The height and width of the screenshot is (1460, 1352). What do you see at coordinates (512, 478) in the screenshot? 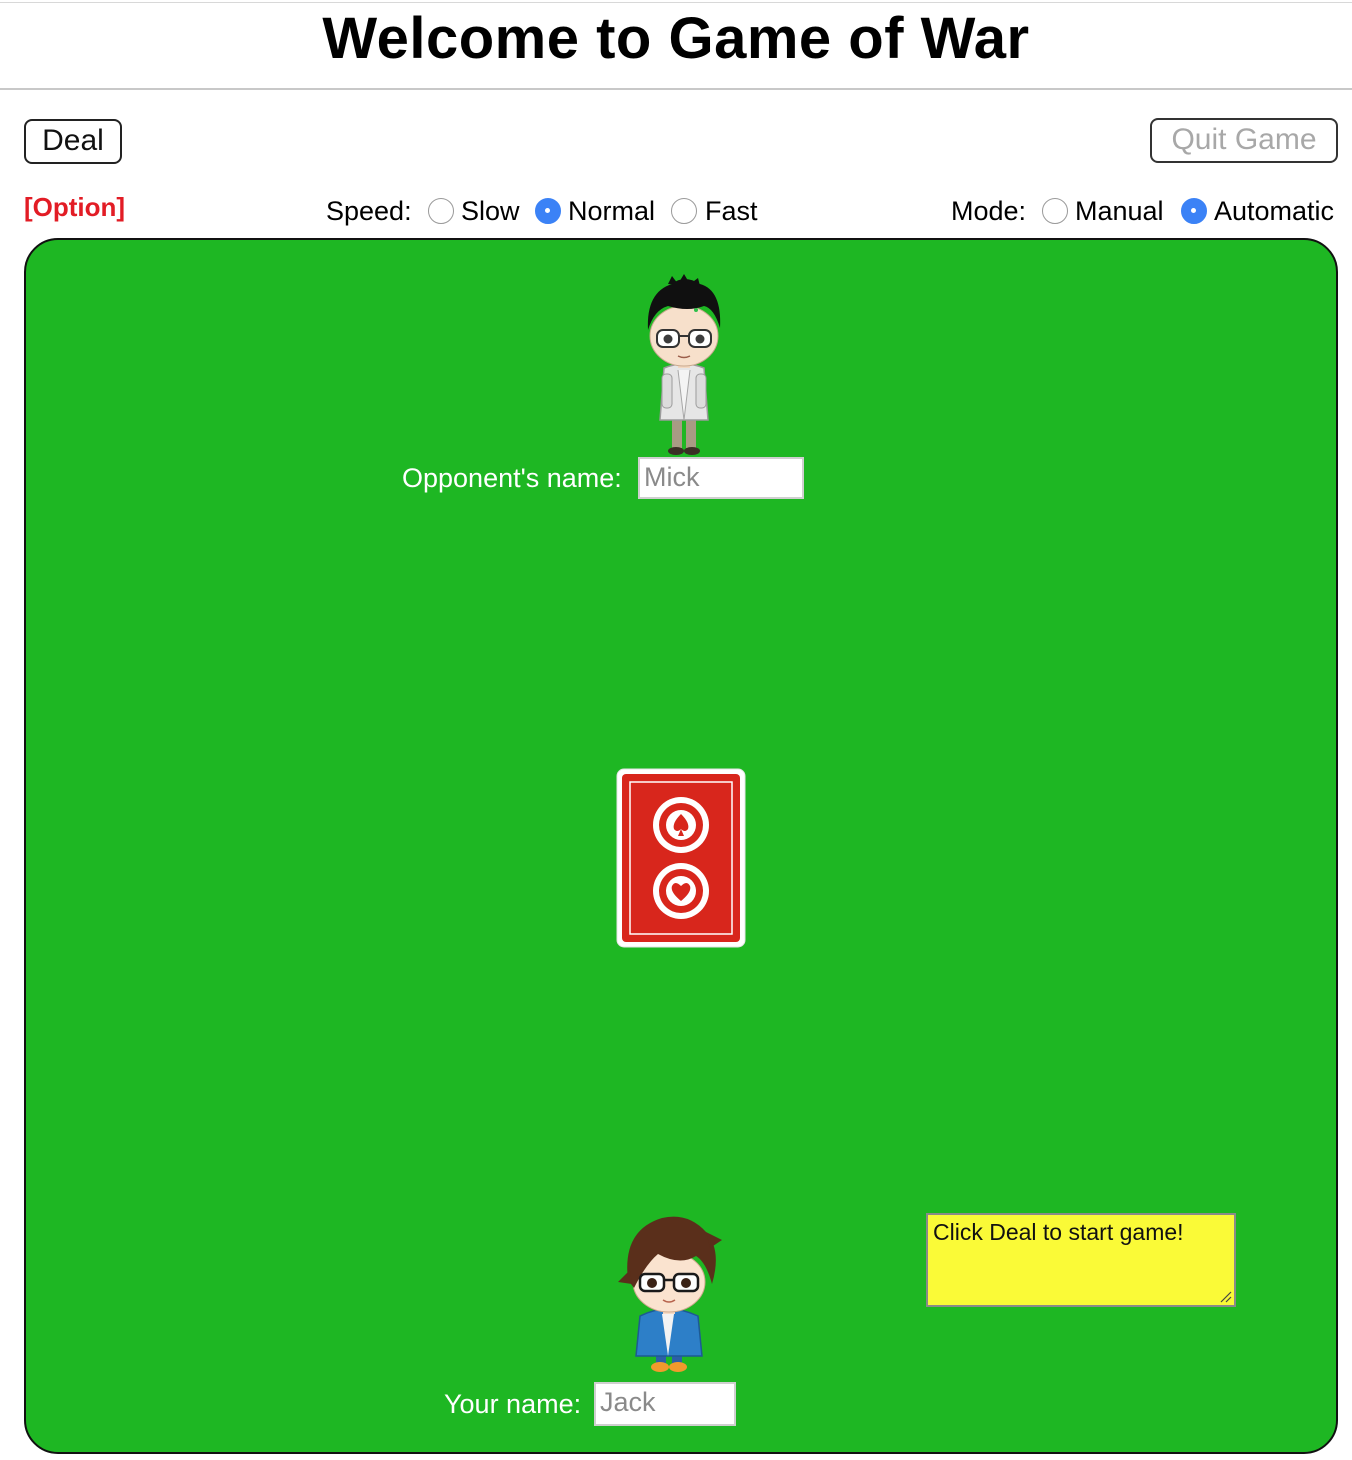
I see `opponent-name-label: Opponent's name:` at bounding box center [512, 478].